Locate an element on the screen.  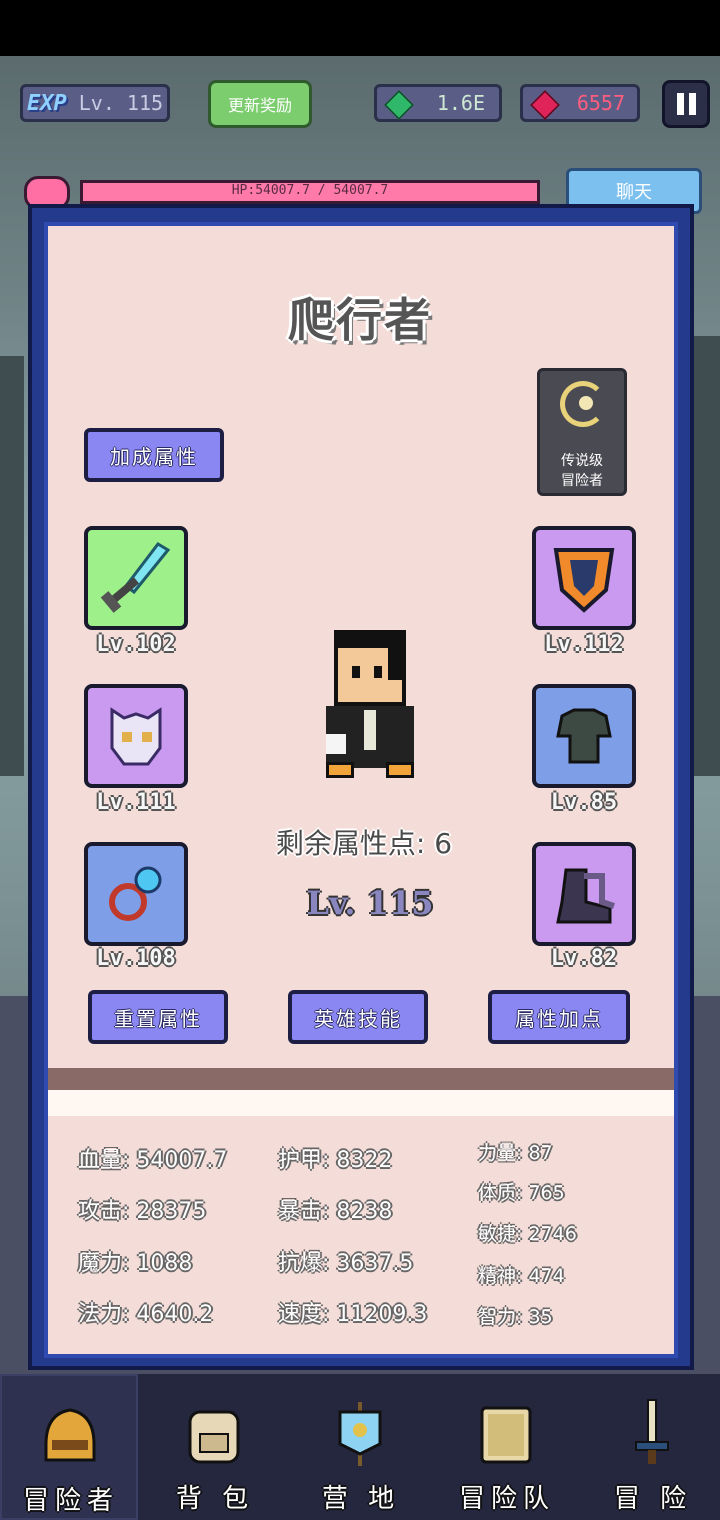
update-reward-button: 更新奖励 is located at coordinates (260, 104).